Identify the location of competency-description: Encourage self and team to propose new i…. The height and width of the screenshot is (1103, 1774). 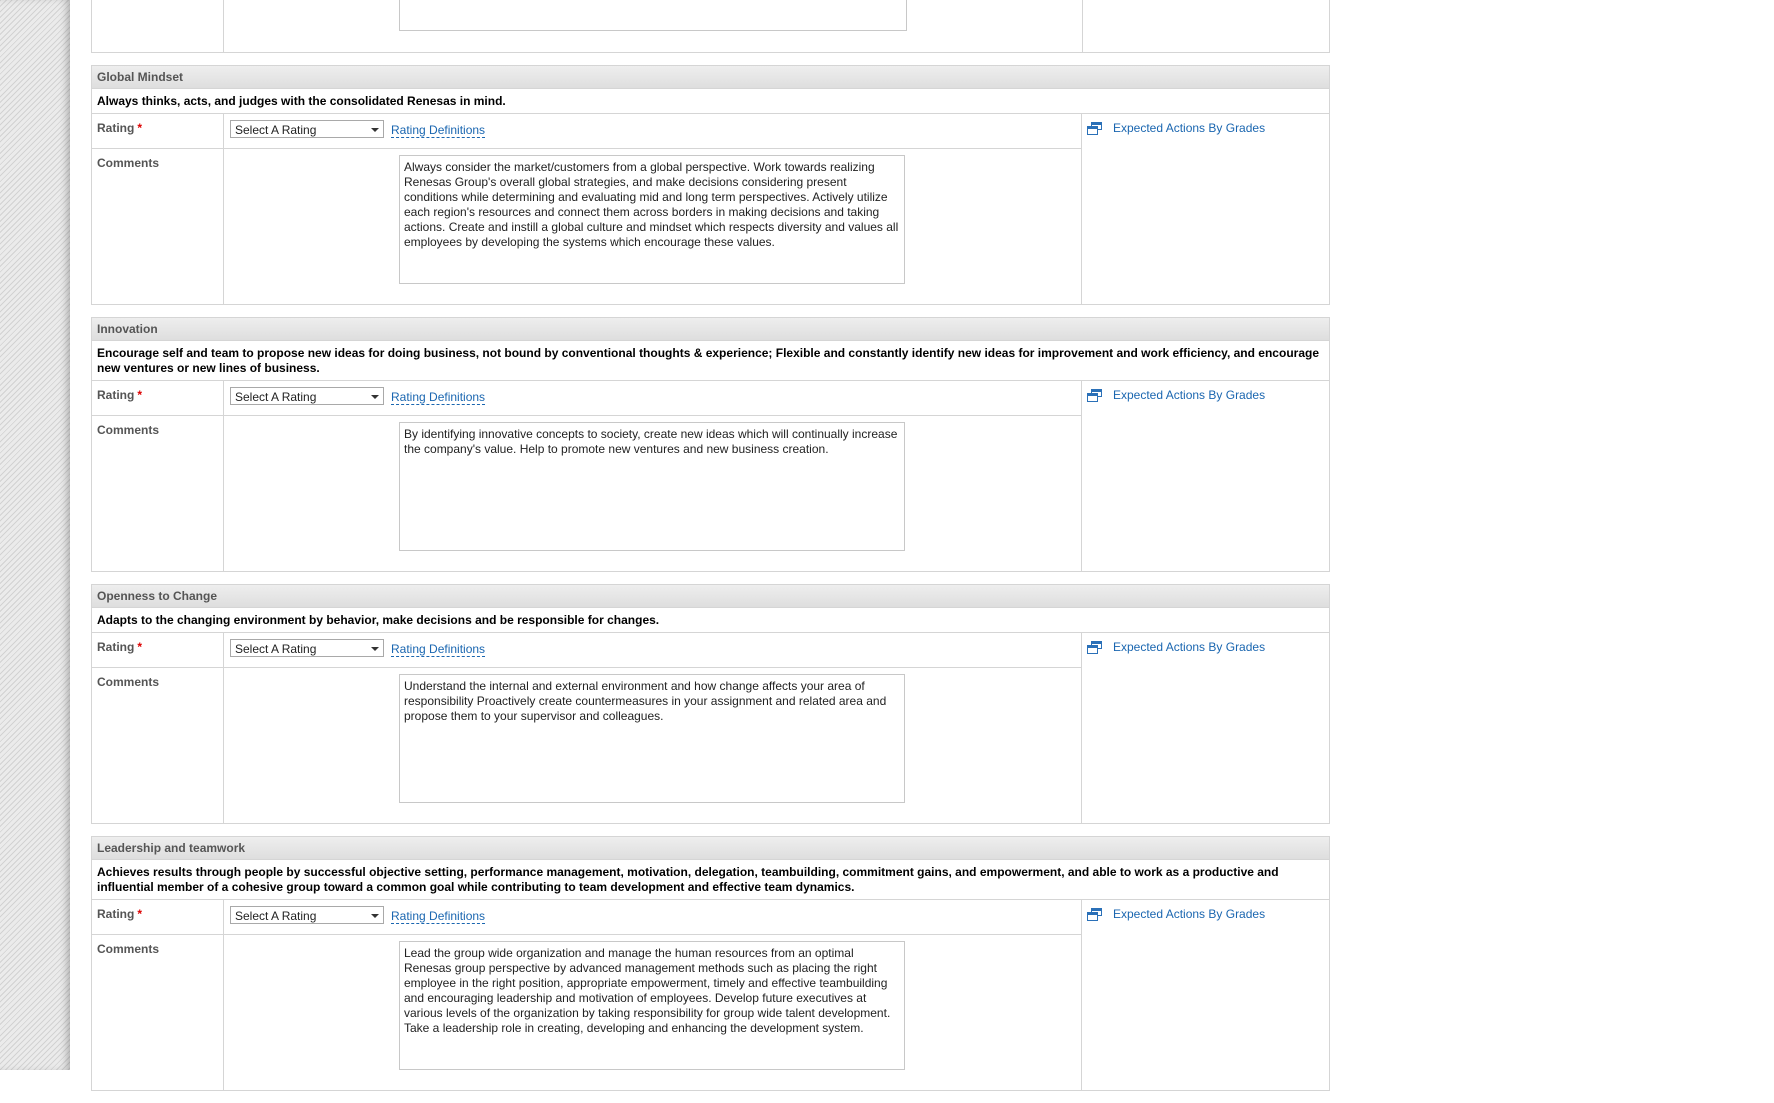
(710, 361).